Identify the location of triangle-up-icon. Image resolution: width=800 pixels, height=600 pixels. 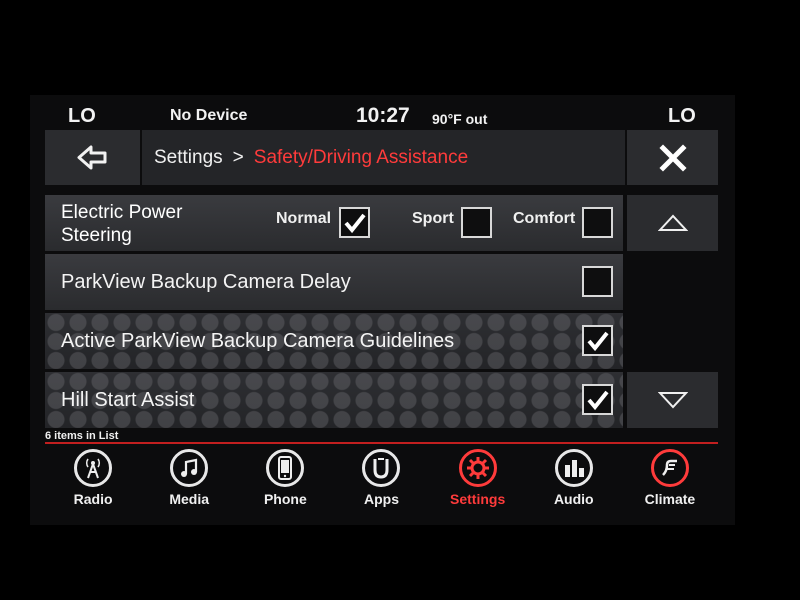
(672, 222).